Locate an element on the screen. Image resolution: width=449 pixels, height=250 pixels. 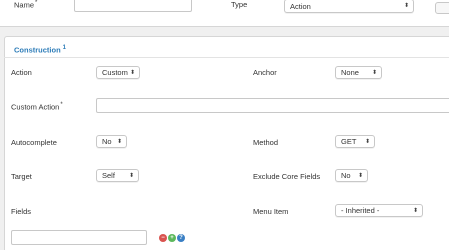
method-select: GET ⬍ is located at coordinates (355, 141).